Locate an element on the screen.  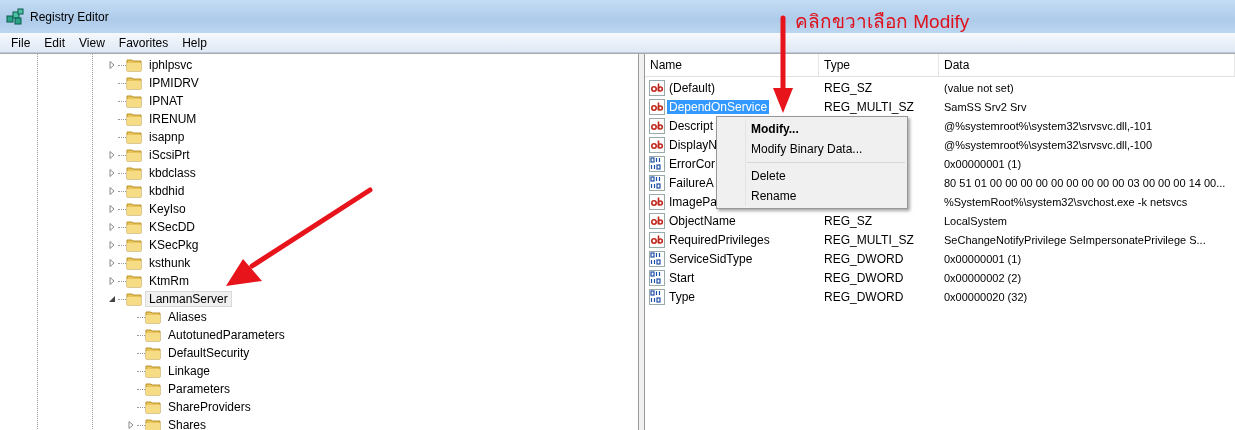
menu-item: View is located at coordinates (92, 42).